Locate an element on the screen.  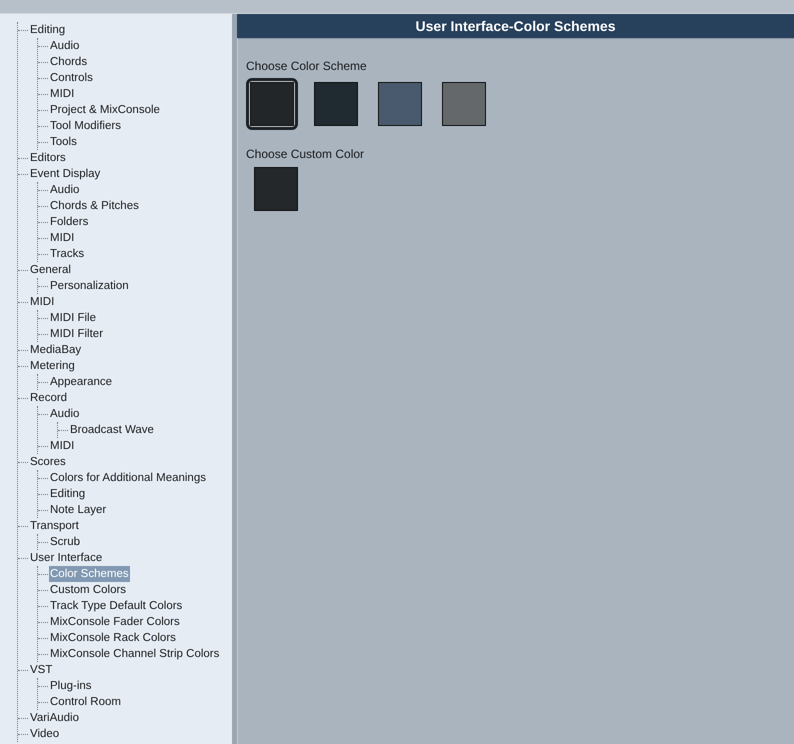
tree-item: Chords is located at coordinates (68, 62).